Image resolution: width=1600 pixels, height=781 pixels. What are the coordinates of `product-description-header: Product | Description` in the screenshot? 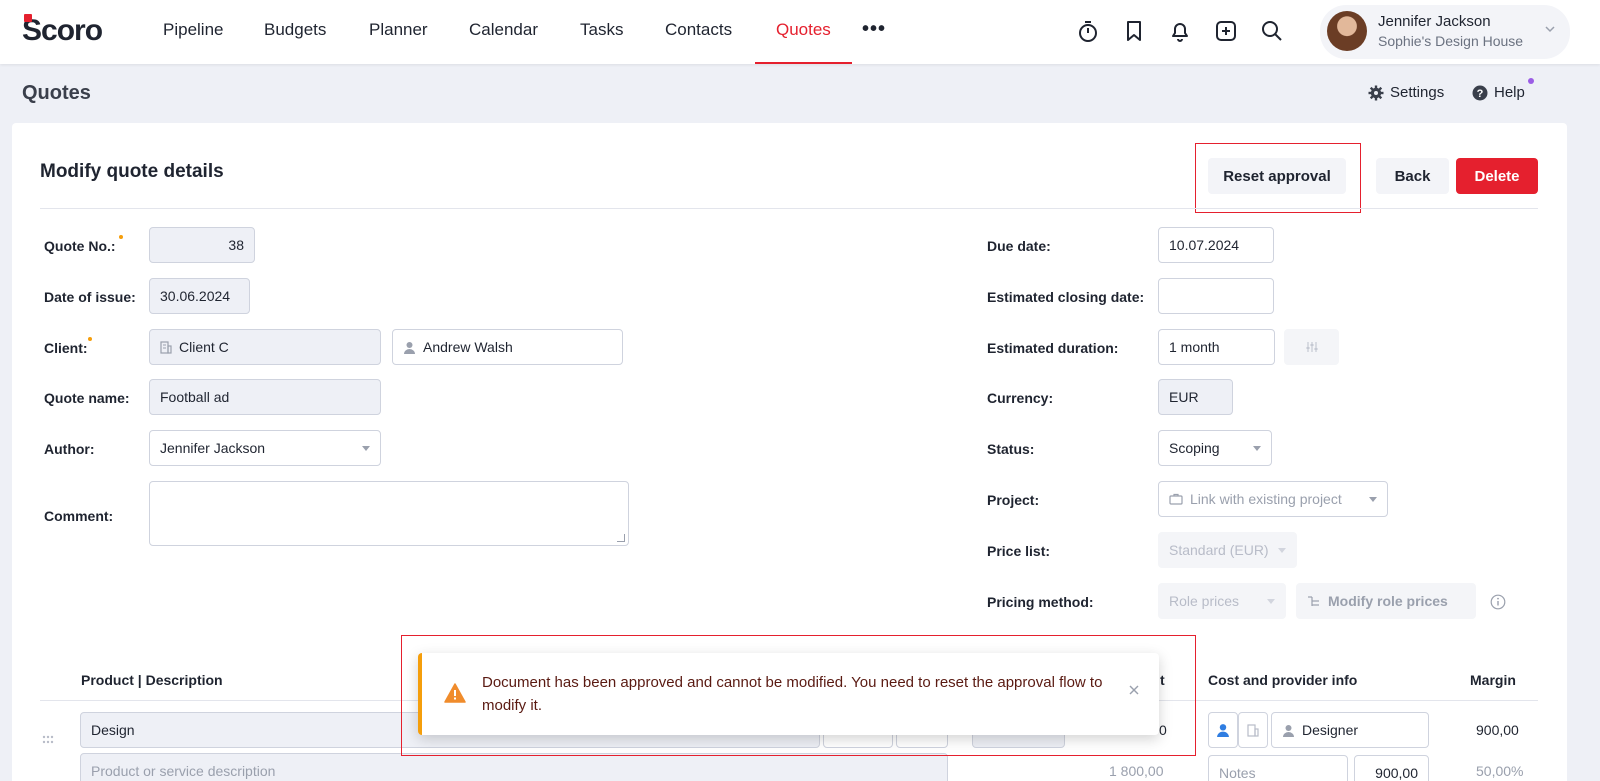 It's located at (152, 680).